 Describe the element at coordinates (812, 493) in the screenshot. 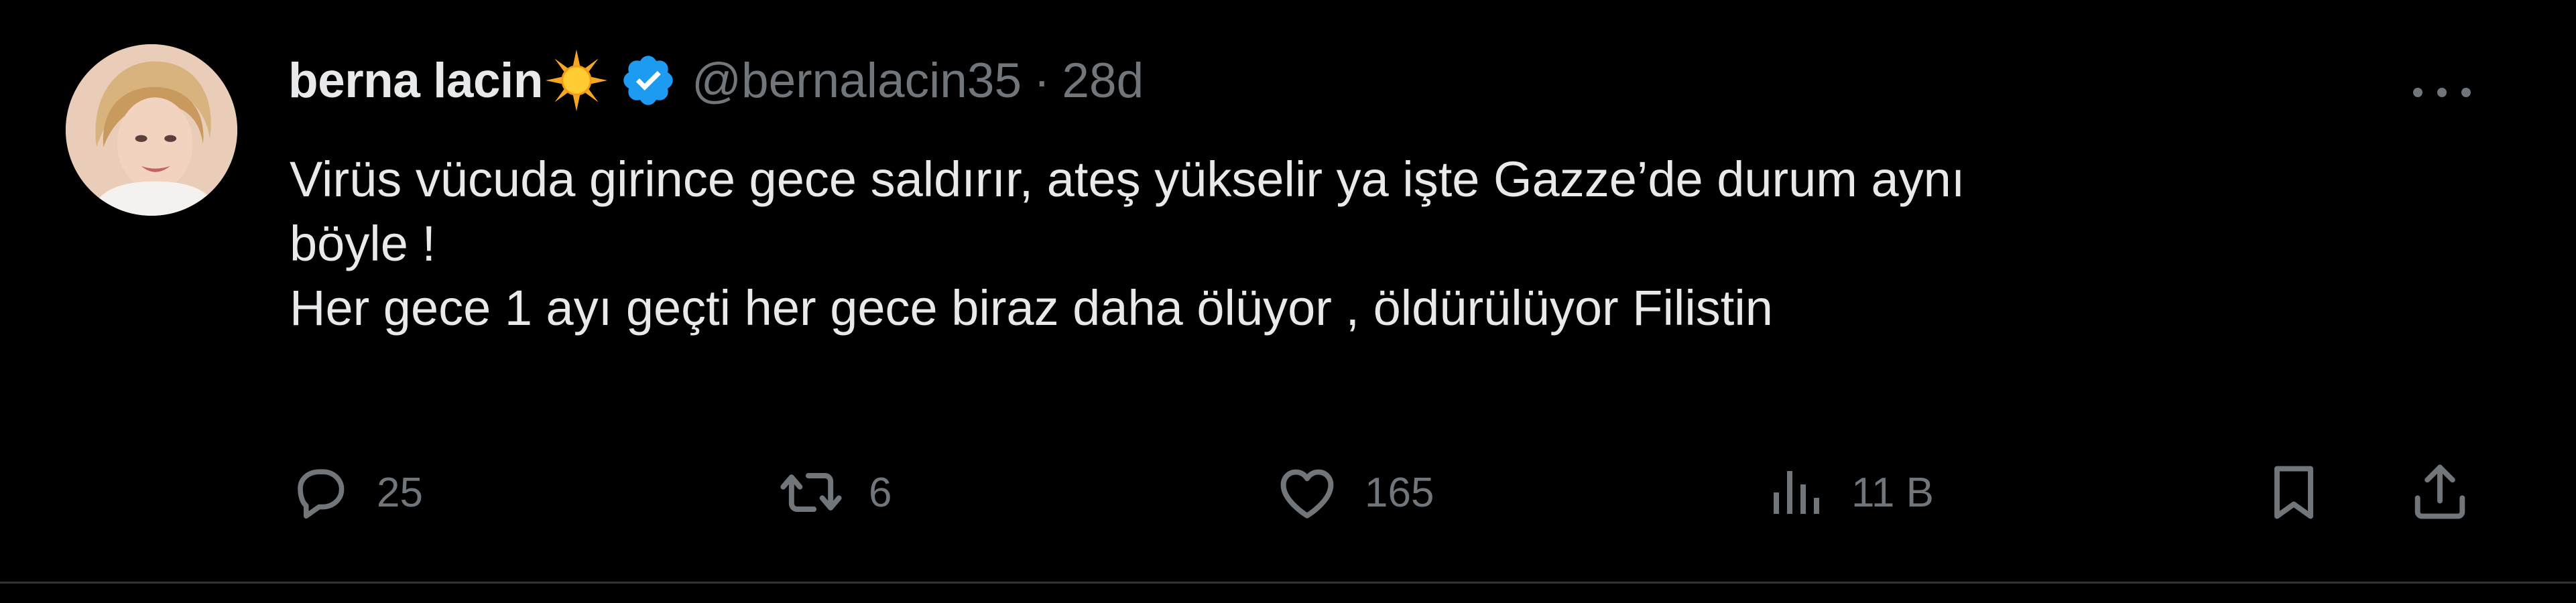

I see `retweet-icon` at that location.